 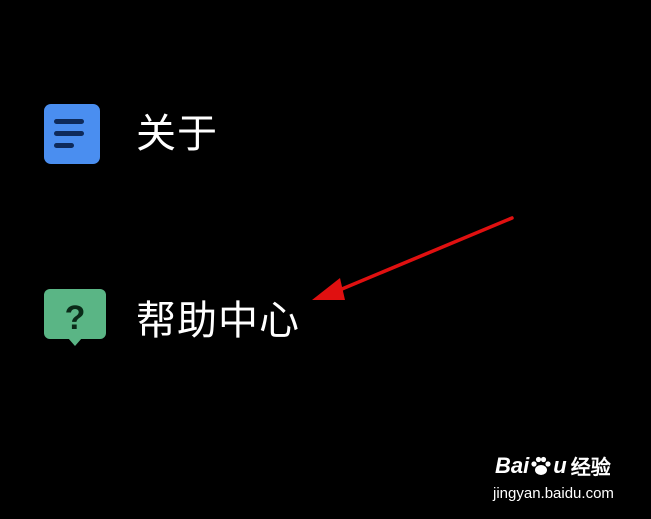 What do you see at coordinates (541, 465) in the screenshot?
I see `paw-icon` at bounding box center [541, 465].